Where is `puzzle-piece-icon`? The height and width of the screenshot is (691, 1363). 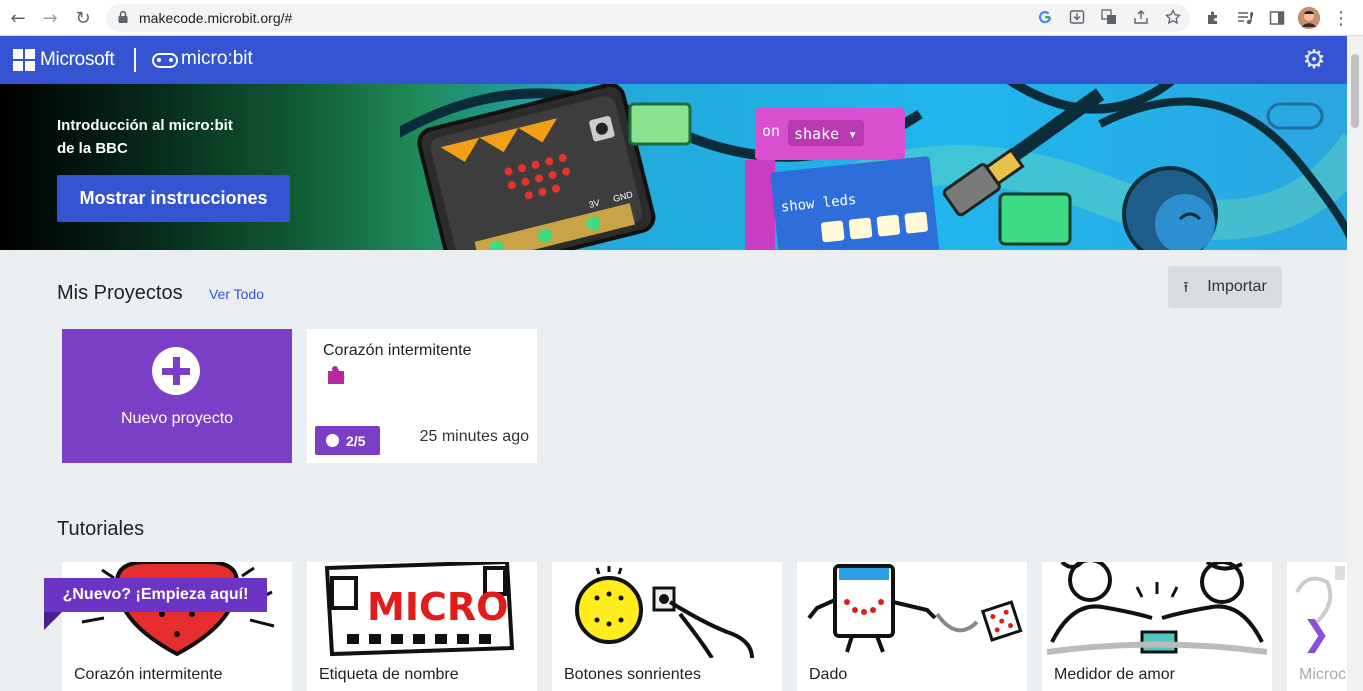 puzzle-piece-icon is located at coordinates (336, 375).